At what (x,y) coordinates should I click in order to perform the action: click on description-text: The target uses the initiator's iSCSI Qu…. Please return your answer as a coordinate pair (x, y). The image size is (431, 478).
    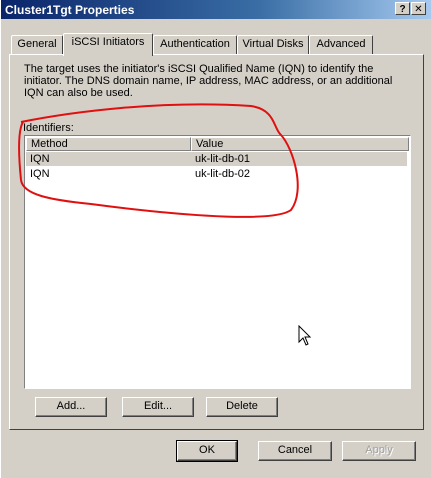
    Looking at the image, I should click on (208, 81).